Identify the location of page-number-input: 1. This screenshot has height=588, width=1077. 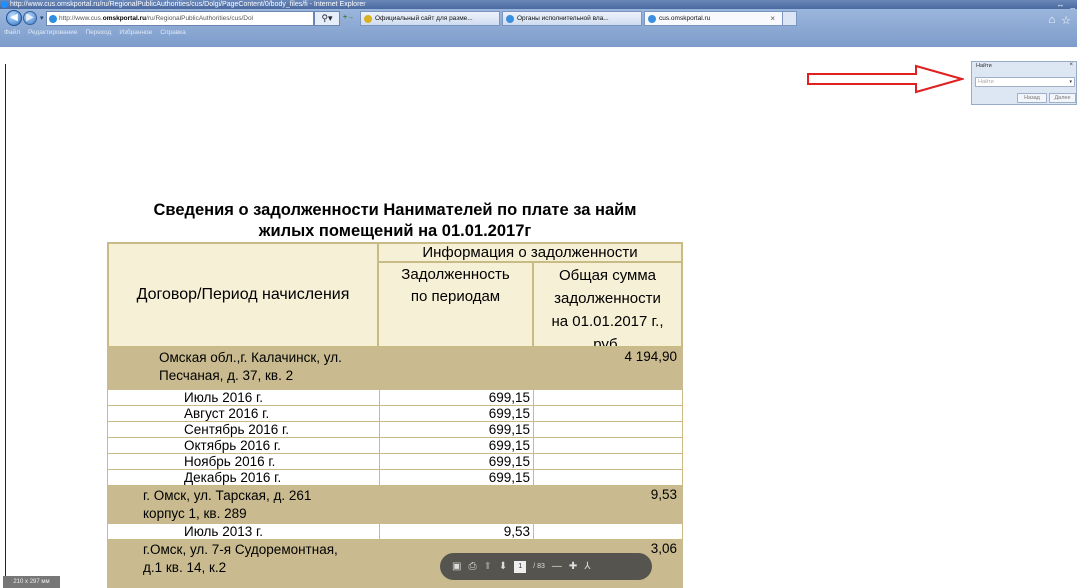
(520, 566).